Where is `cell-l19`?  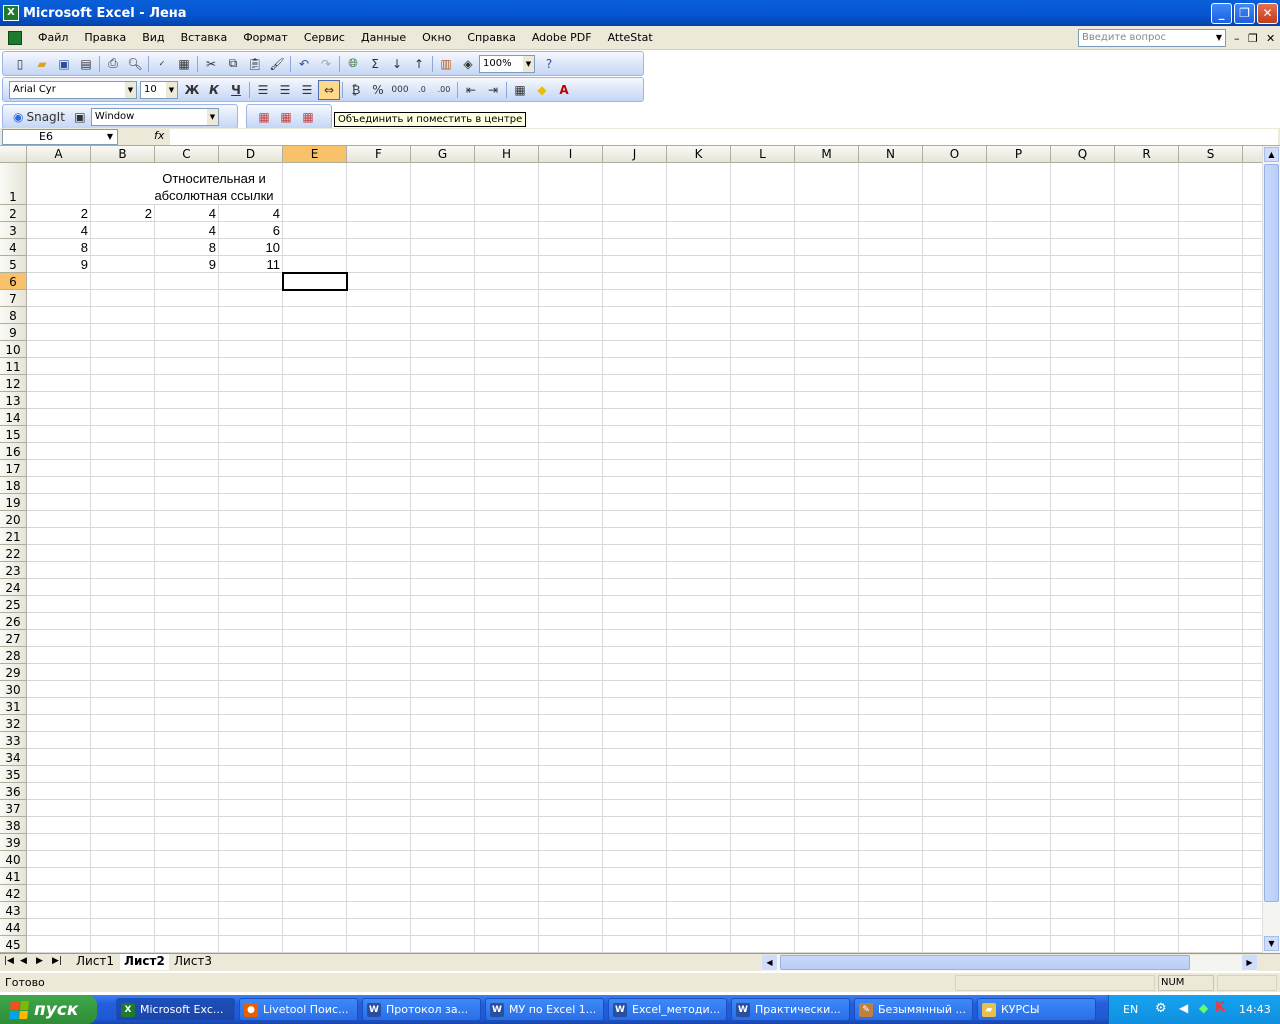
cell-l19 is located at coordinates (763, 502).